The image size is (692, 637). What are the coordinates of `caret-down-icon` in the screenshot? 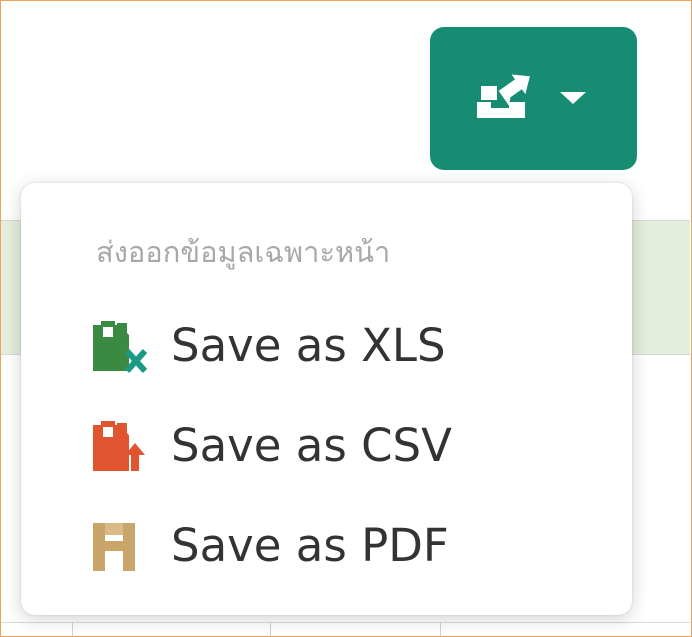 It's located at (573, 98).